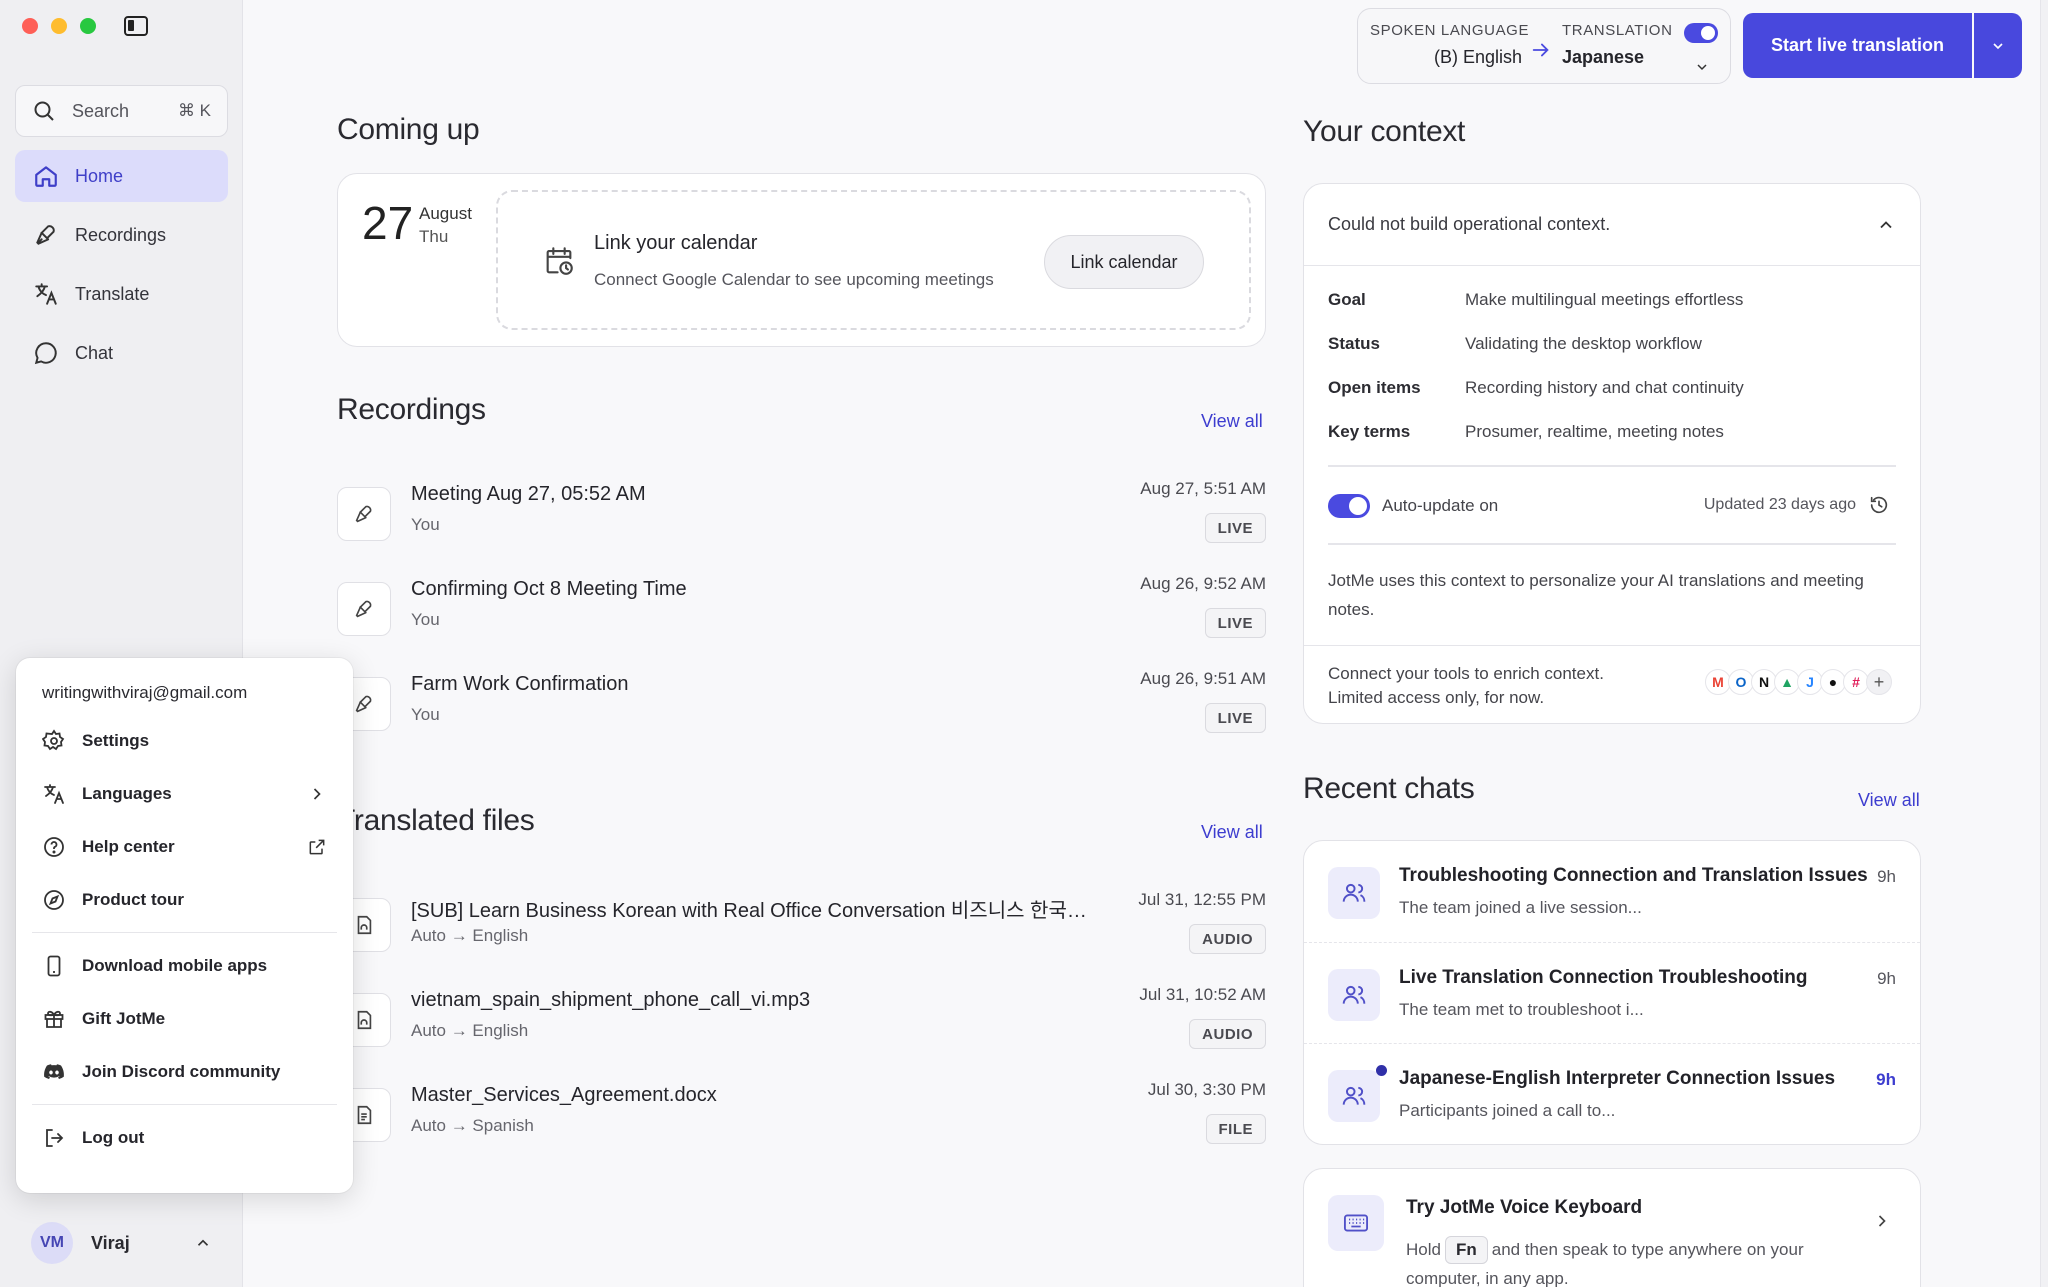  Describe the element at coordinates (127, 793) in the screenshot. I see `menu-item-label: Languages` at that location.